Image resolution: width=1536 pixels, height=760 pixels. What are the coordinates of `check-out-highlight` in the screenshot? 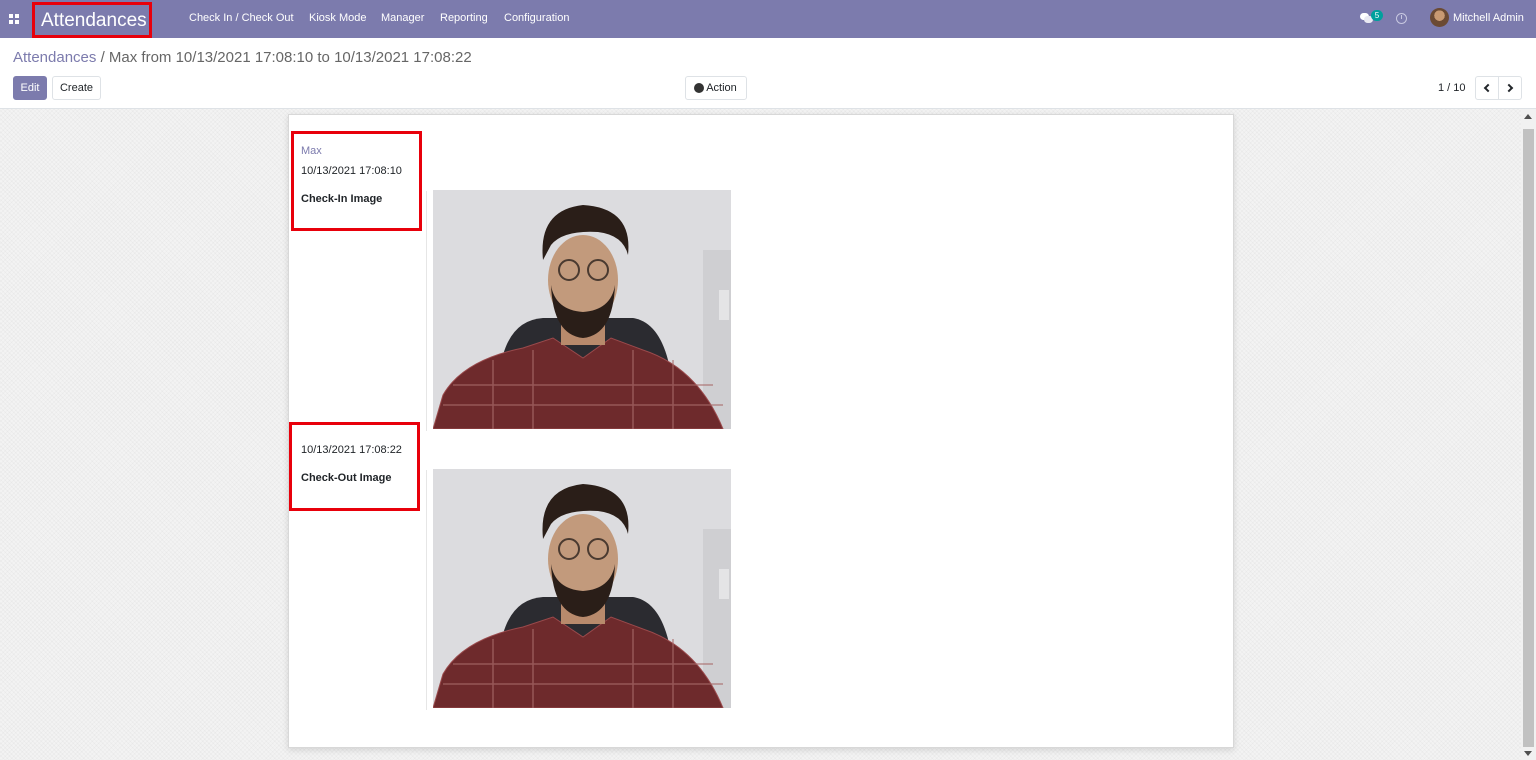 It's located at (354, 466).